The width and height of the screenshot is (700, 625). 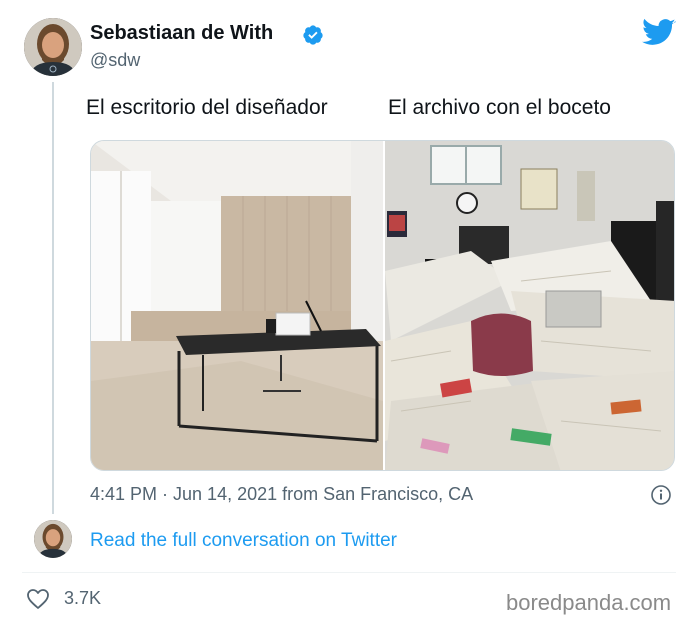 I want to click on author-handle: @sdw, so click(x=115, y=60).